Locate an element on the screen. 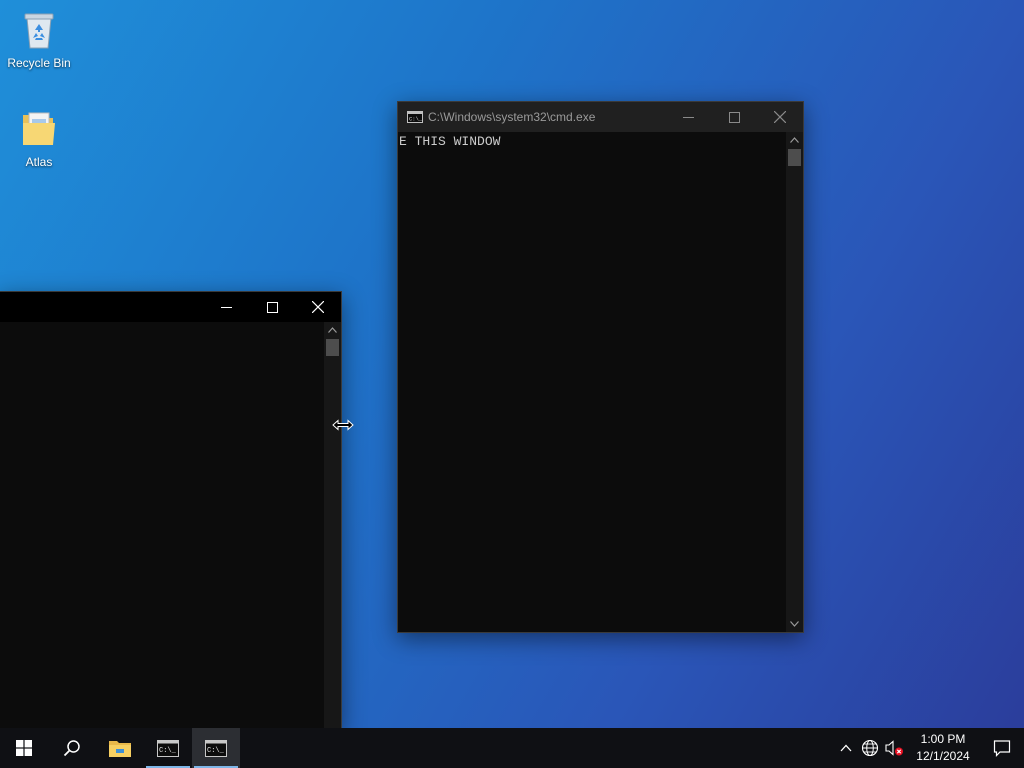 This screenshot has height=768, width=1024. horizontal-resize-cursor-icon is located at coordinates (343, 424).